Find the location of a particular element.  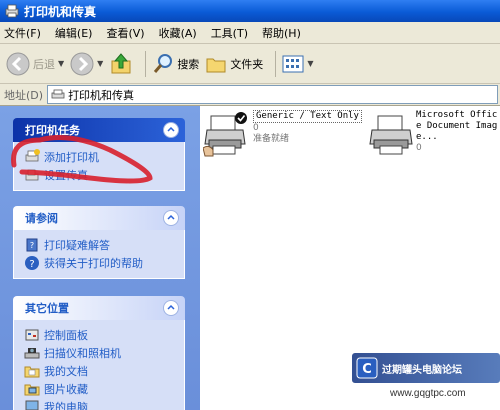

forward-button: ▼ is located at coordinates (86, 64).